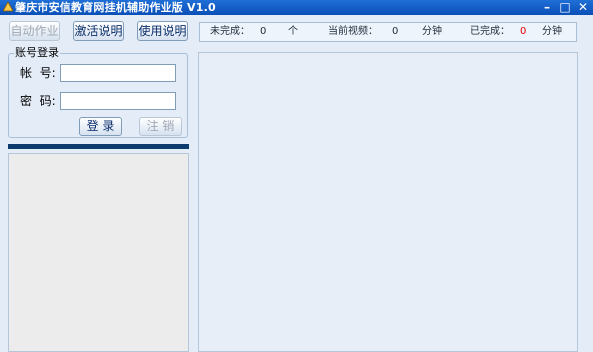 The height and width of the screenshot is (352, 593). Describe the element at coordinates (162, 31) in the screenshot. I see `usage-info-button: 使用说明` at that location.